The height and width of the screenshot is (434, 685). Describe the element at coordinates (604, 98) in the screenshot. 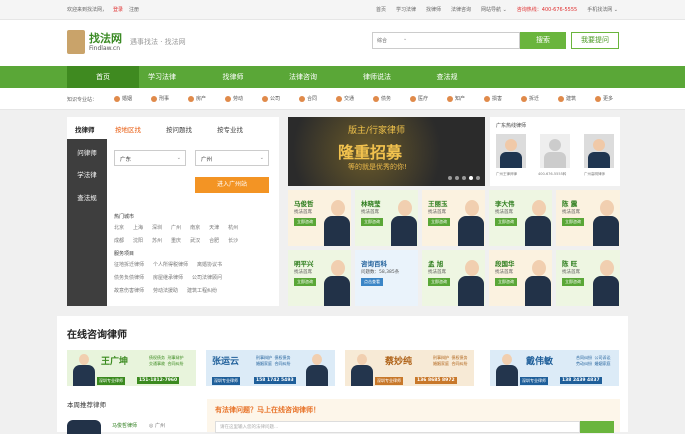

I see `cat-more: 更多` at that location.